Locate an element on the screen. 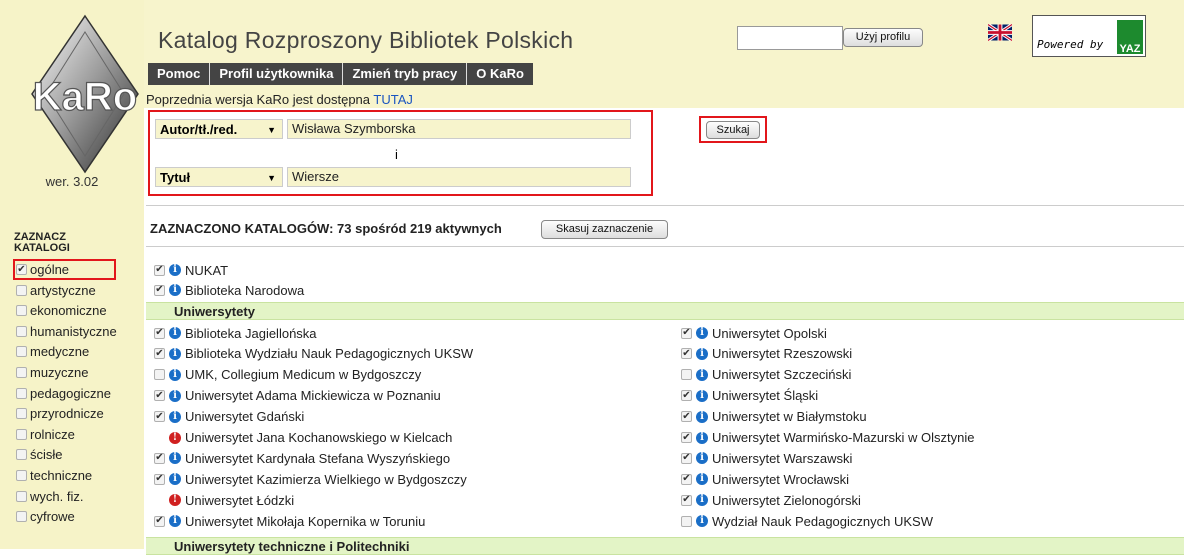 This screenshot has width=1184, height=556. category-1: artystyczne is located at coordinates (56, 290).